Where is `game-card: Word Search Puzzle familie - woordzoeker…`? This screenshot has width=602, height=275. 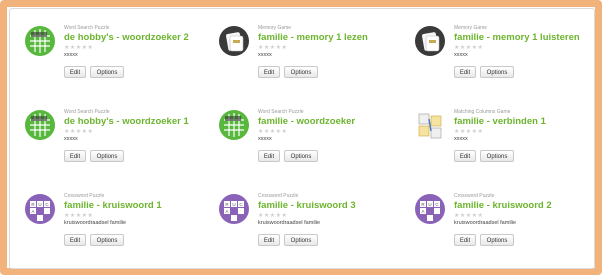 game-card: Word Search Puzzle familie - woordzoeker… is located at coordinates (308, 145).